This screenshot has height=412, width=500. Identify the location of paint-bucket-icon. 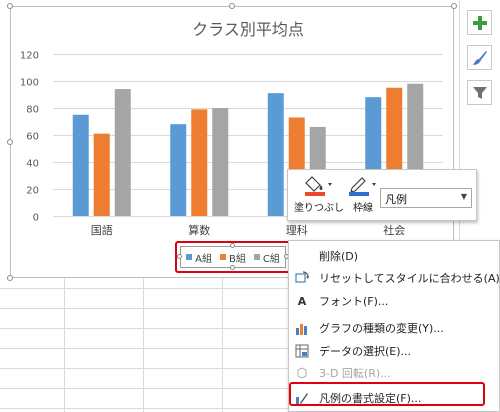
(318, 186).